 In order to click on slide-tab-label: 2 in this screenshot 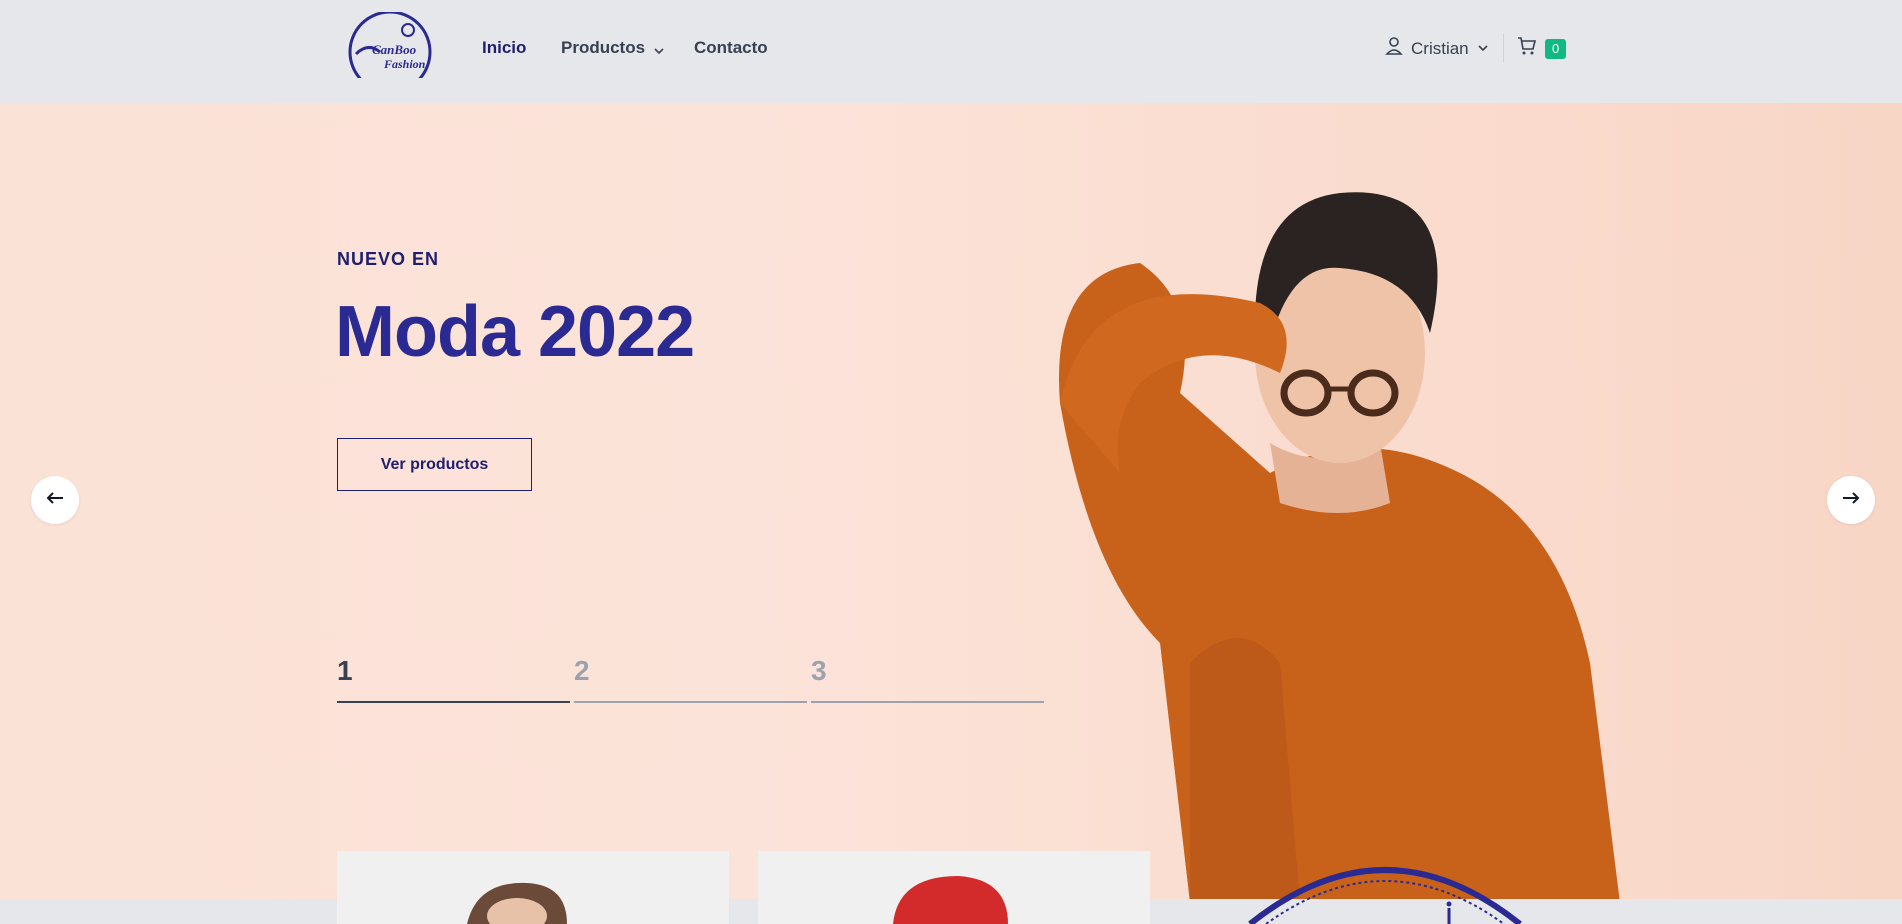, I will do `click(582, 670)`.